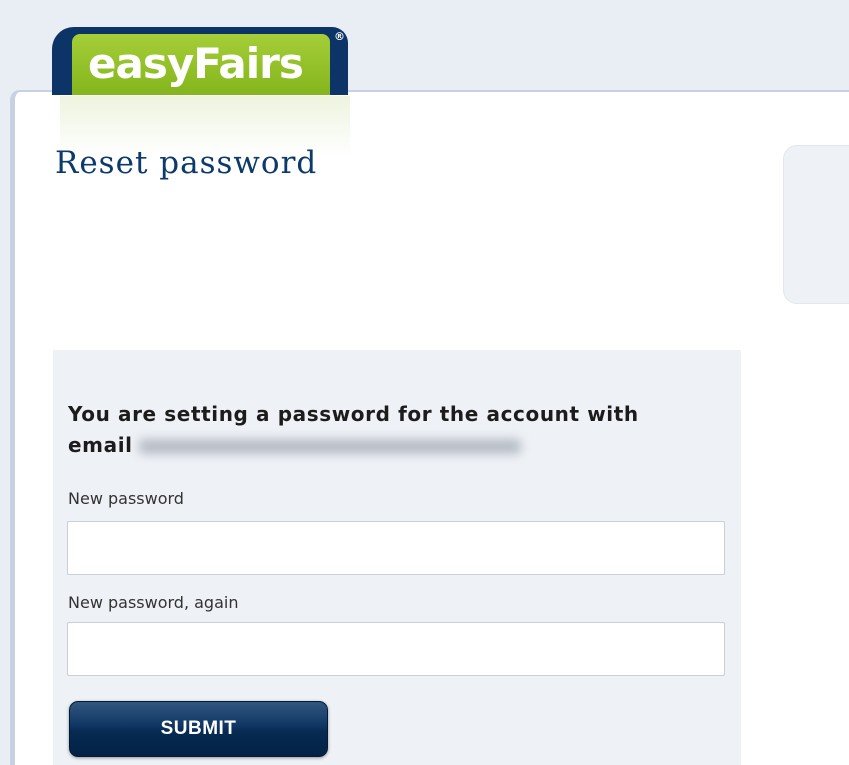  I want to click on logo-text: easyFairs, so click(196, 63).